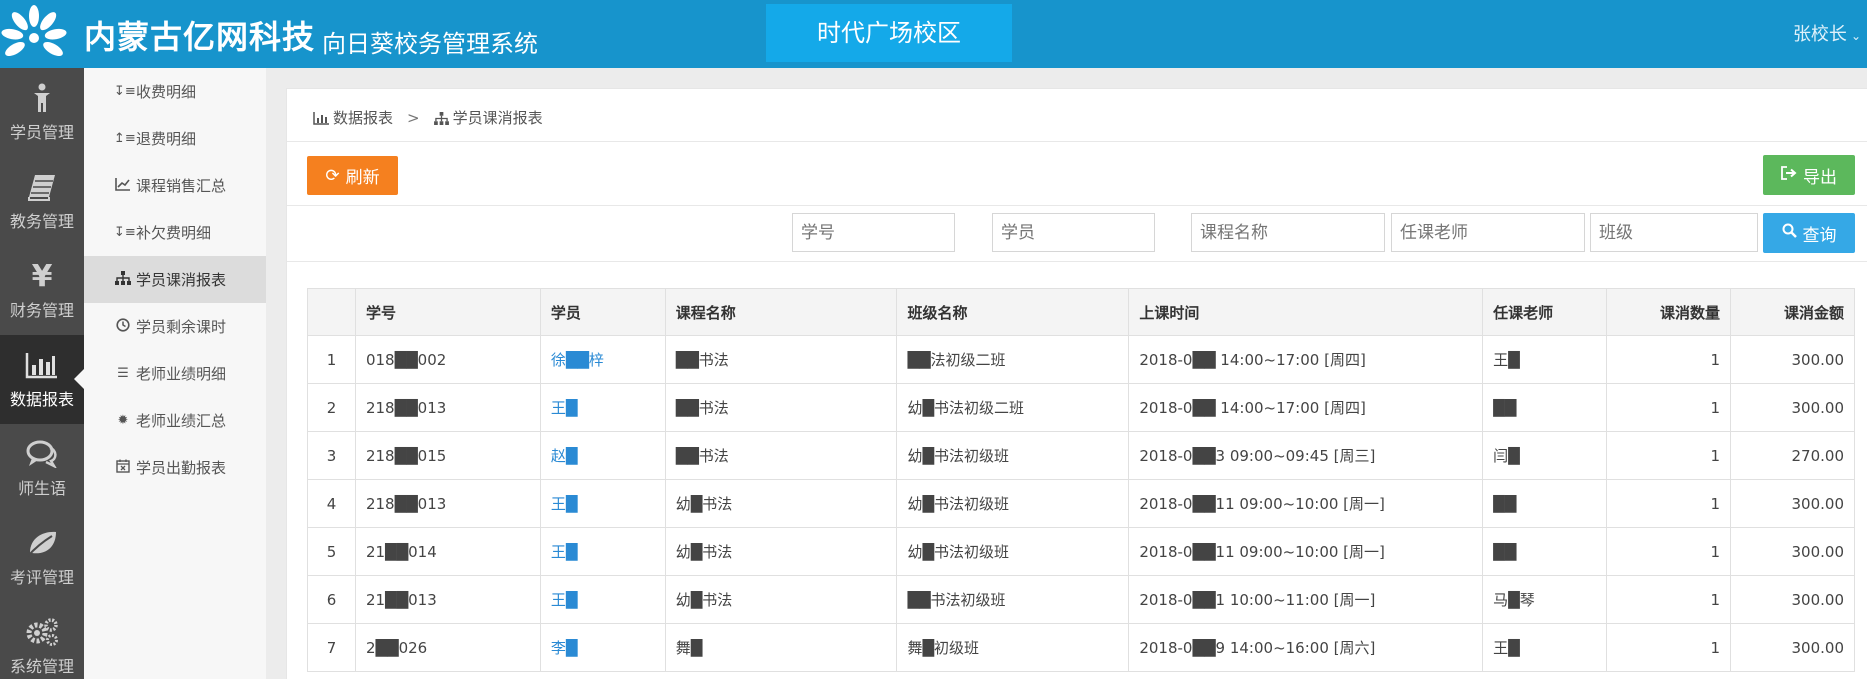 This screenshot has width=1867, height=679. What do you see at coordinates (181, 421) in the screenshot?
I see `sub-item-label: 老师业绩汇总` at bounding box center [181, 421].